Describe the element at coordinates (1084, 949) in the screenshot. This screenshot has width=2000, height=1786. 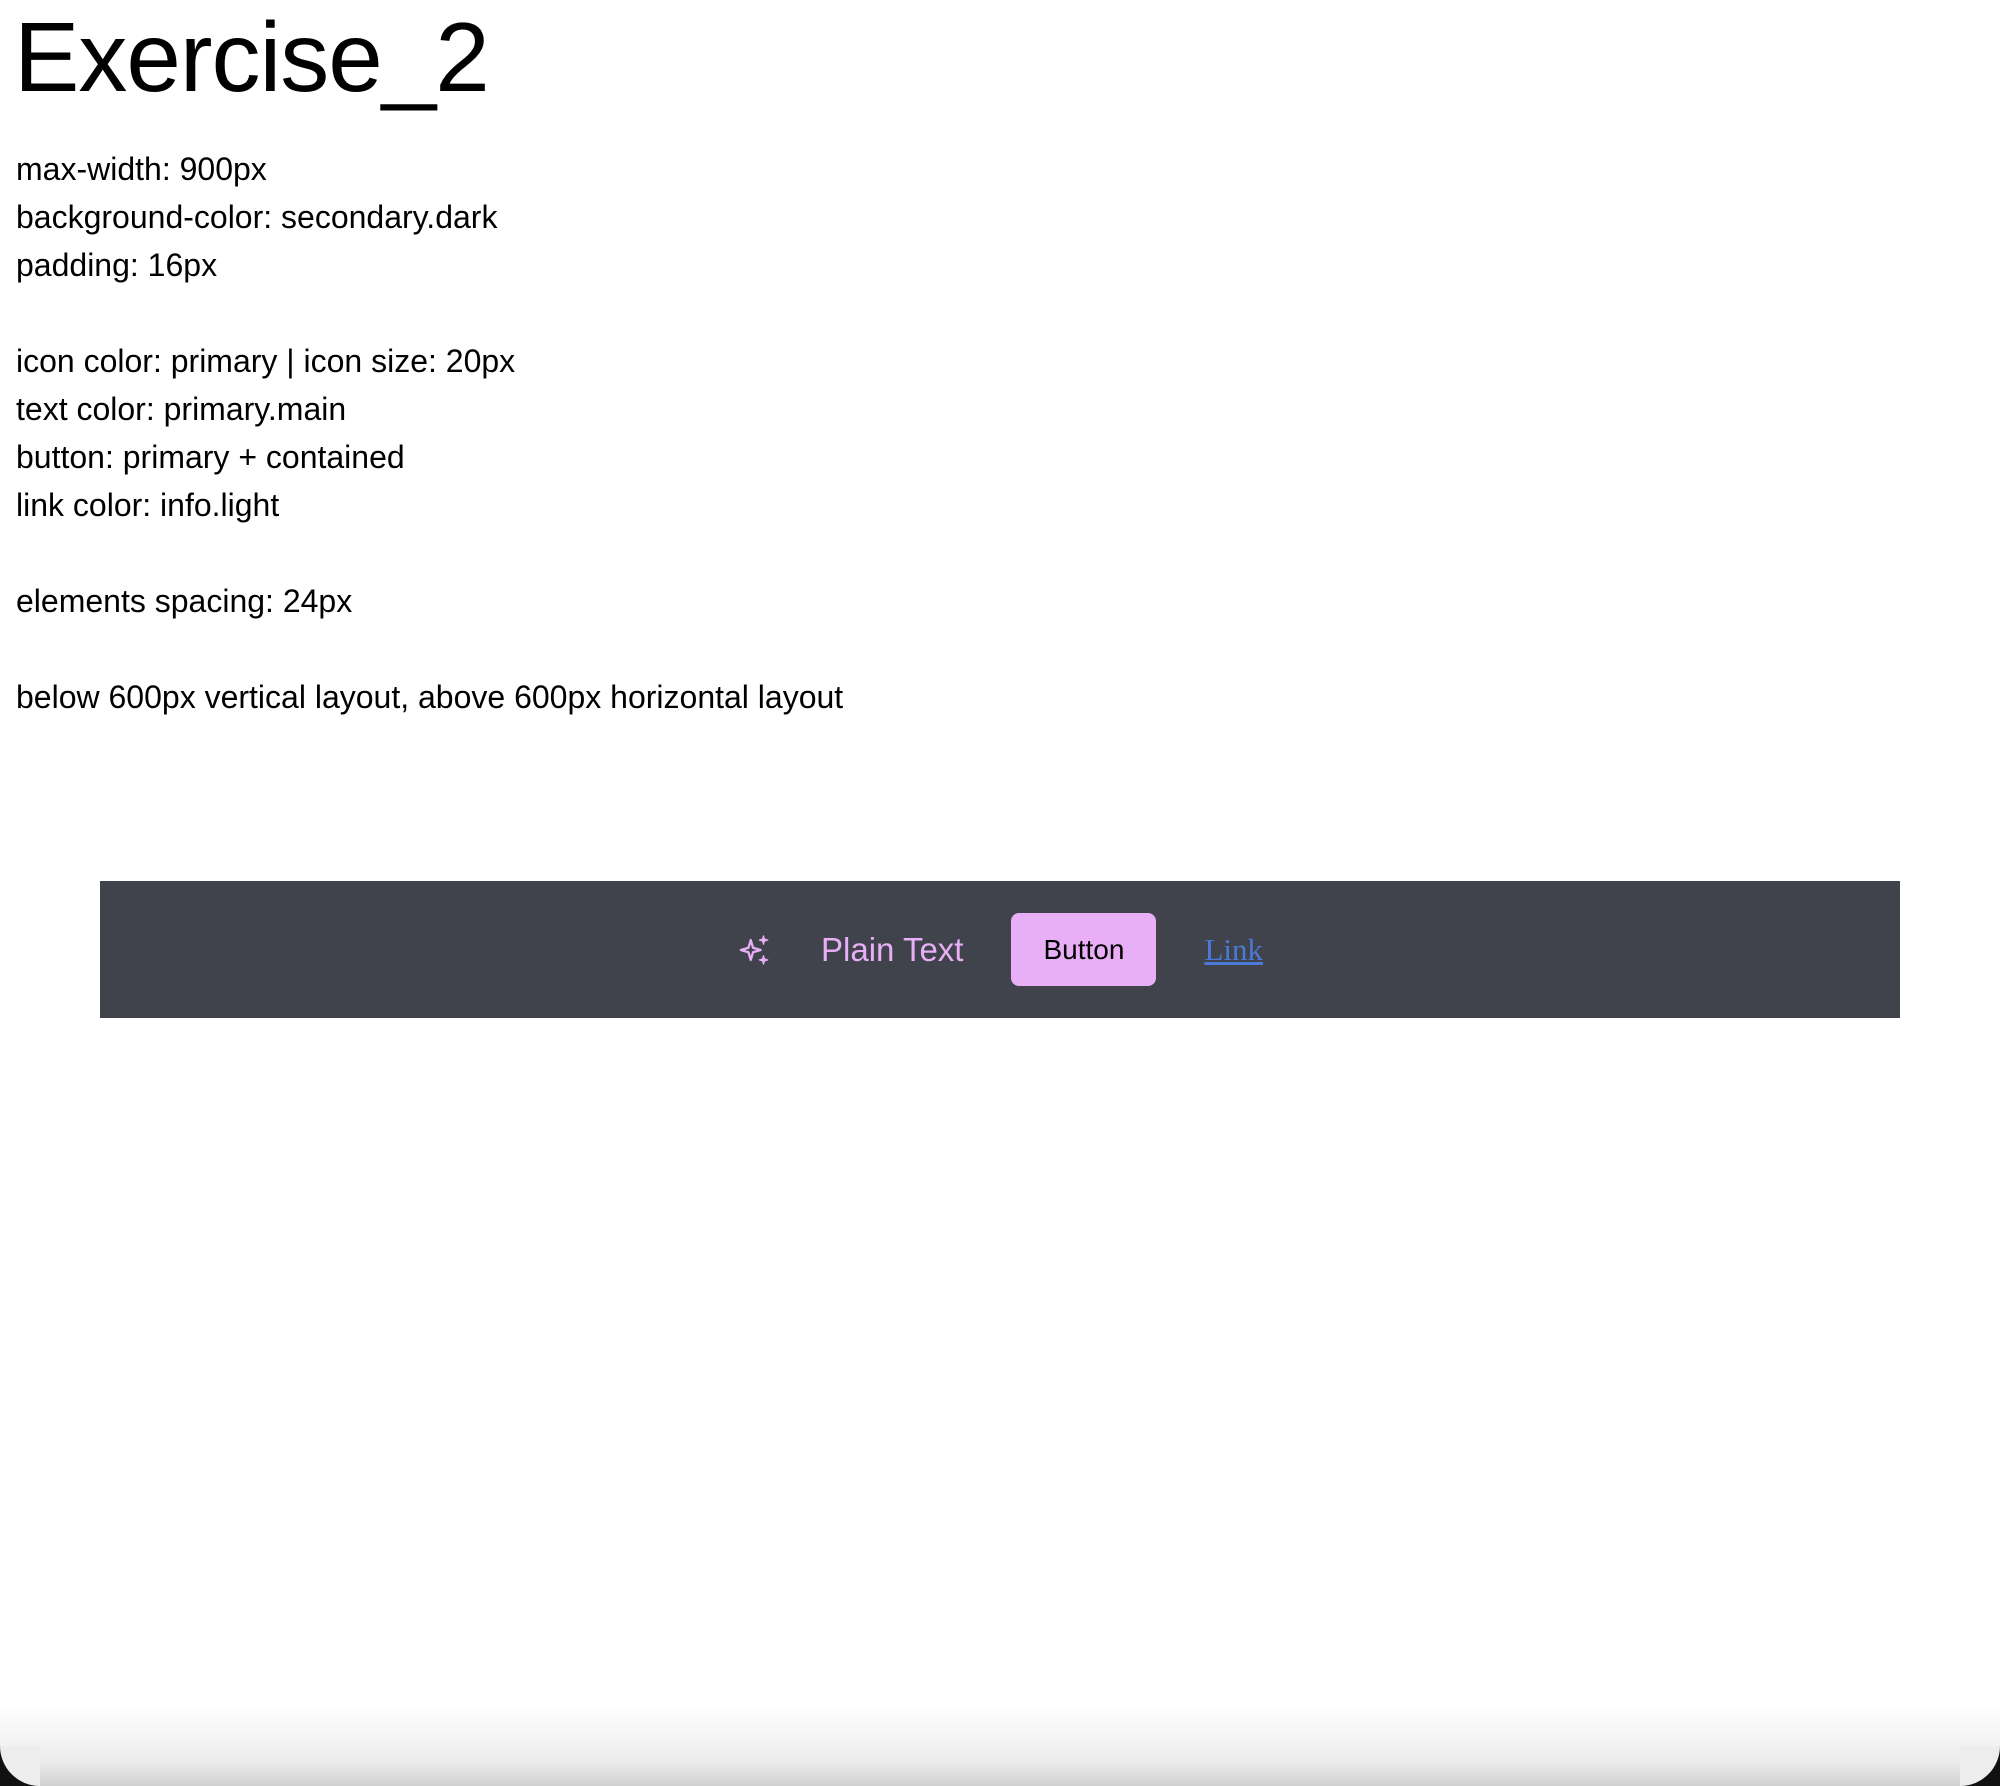
I see `primary-button: Button` at that location.